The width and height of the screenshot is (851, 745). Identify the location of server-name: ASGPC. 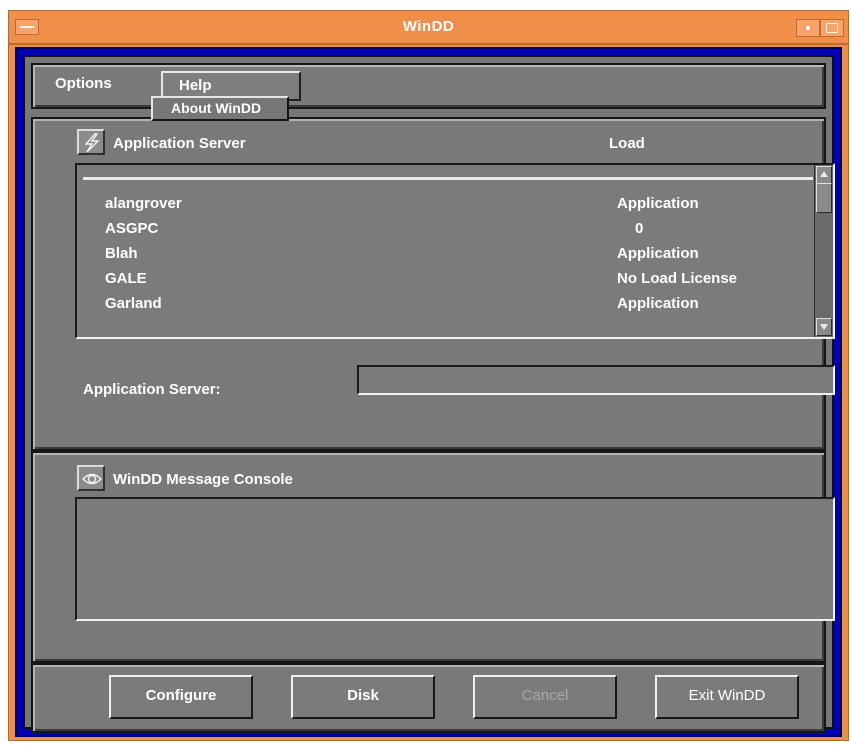
(132, 228).